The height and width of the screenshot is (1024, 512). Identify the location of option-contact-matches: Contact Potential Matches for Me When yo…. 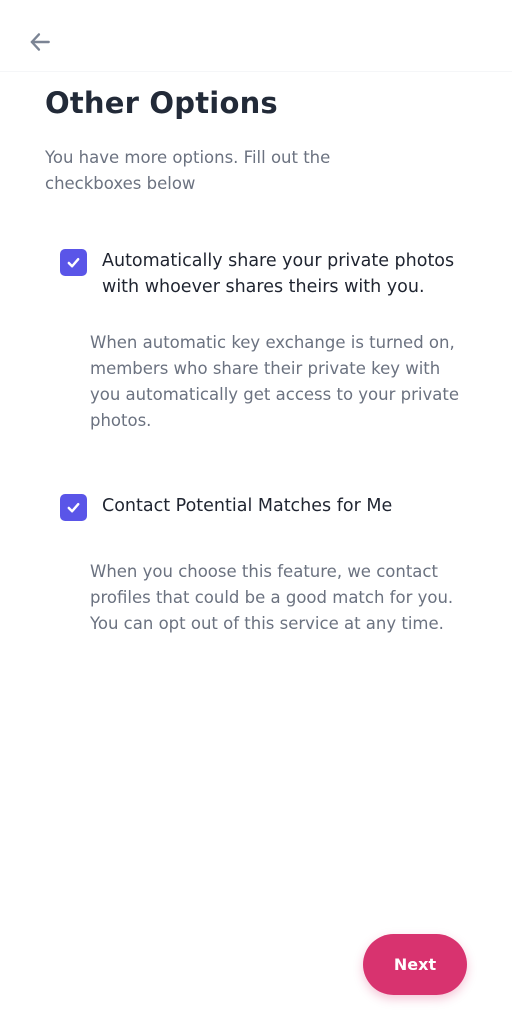
(270, 565).